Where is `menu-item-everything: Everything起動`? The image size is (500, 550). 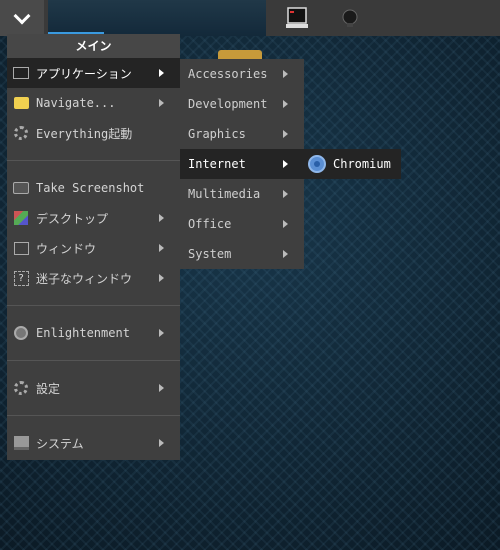
menu-item-everything: Everything起動 is located at coordinates (93, 133).